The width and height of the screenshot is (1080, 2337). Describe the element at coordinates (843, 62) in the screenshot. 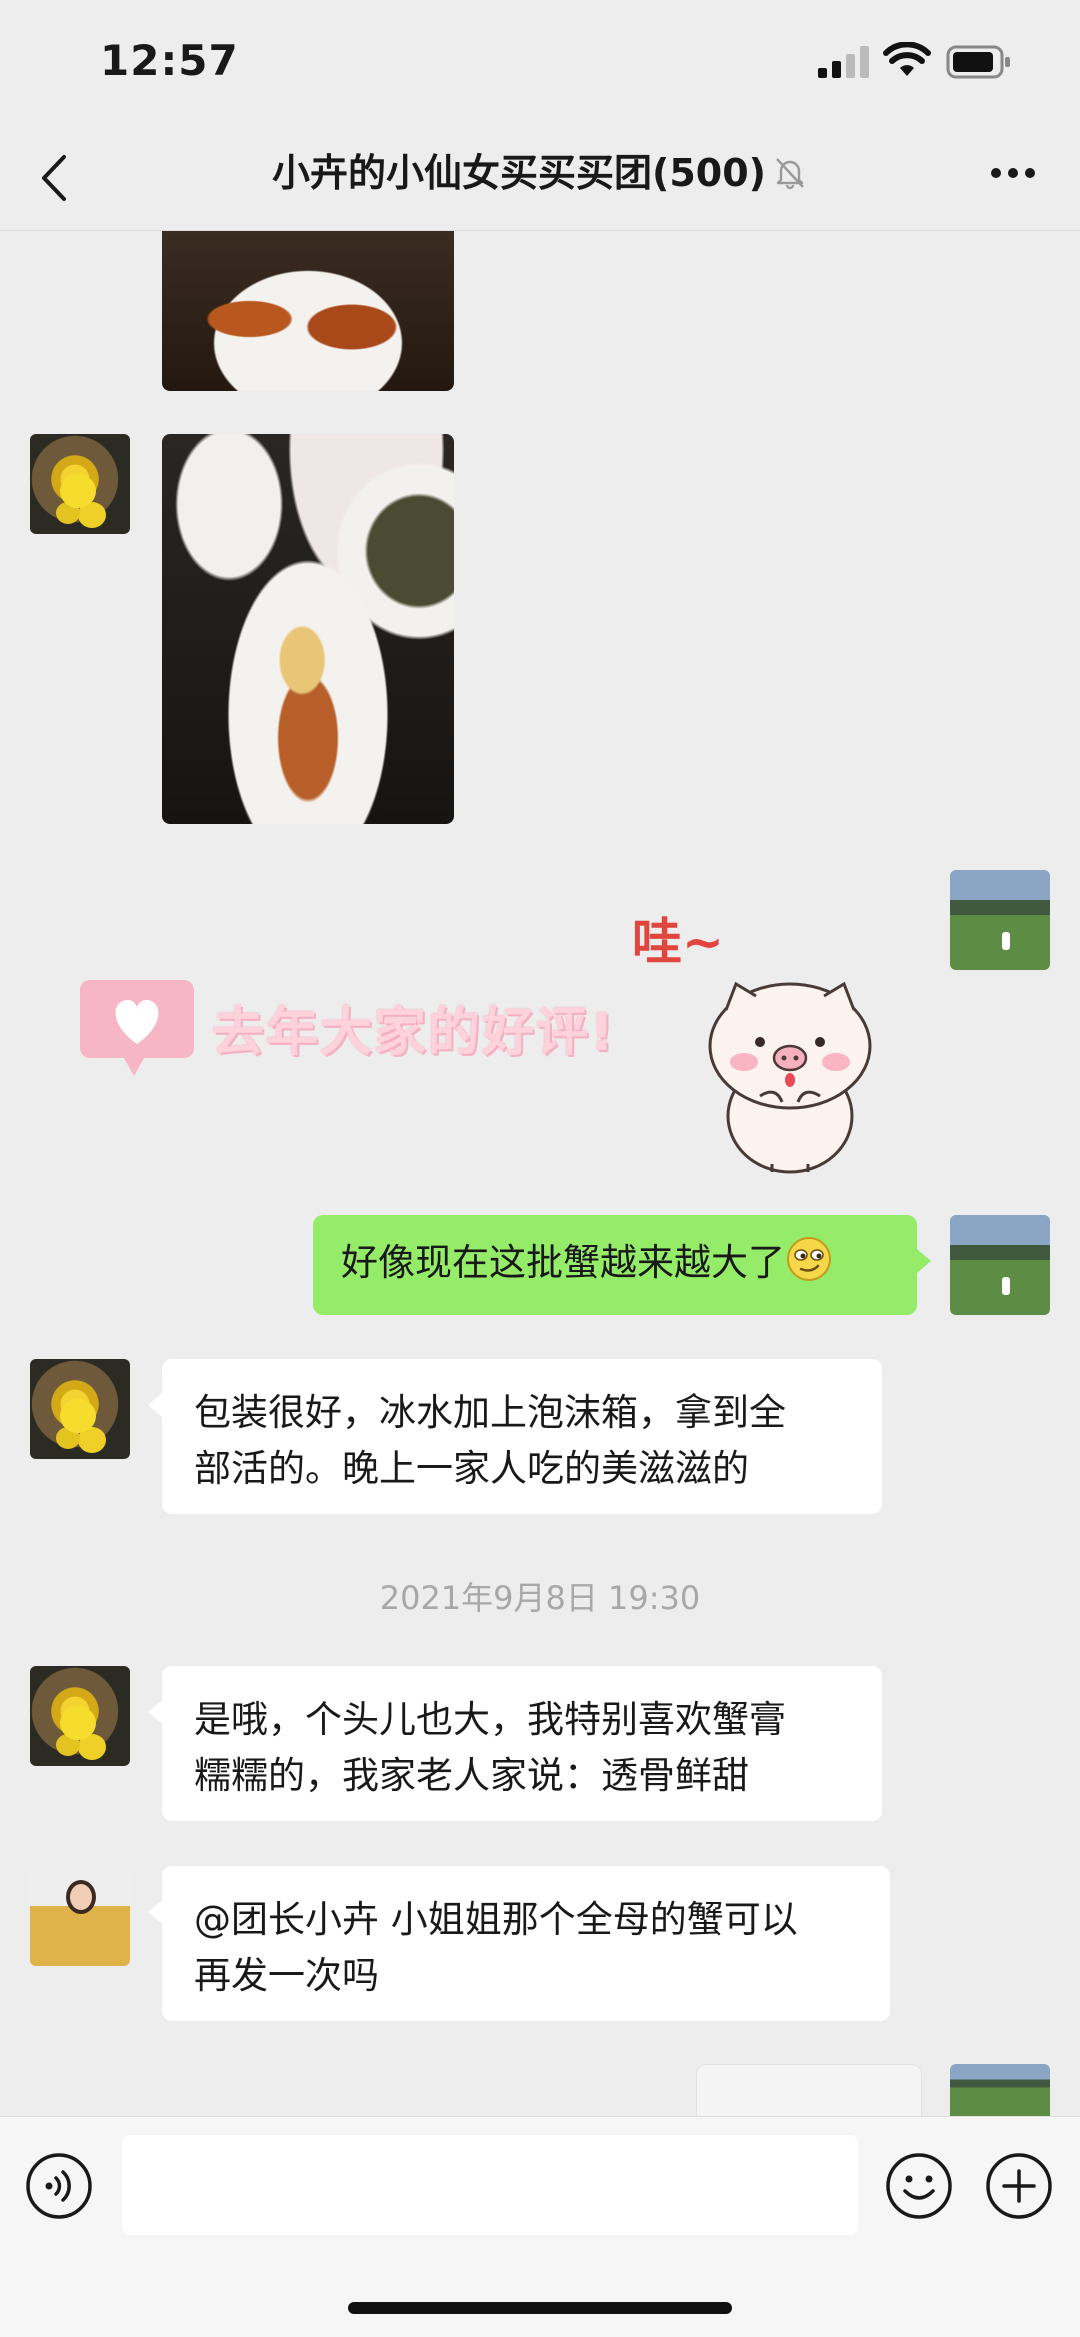

I see `cellular-signal-icon` at that location.